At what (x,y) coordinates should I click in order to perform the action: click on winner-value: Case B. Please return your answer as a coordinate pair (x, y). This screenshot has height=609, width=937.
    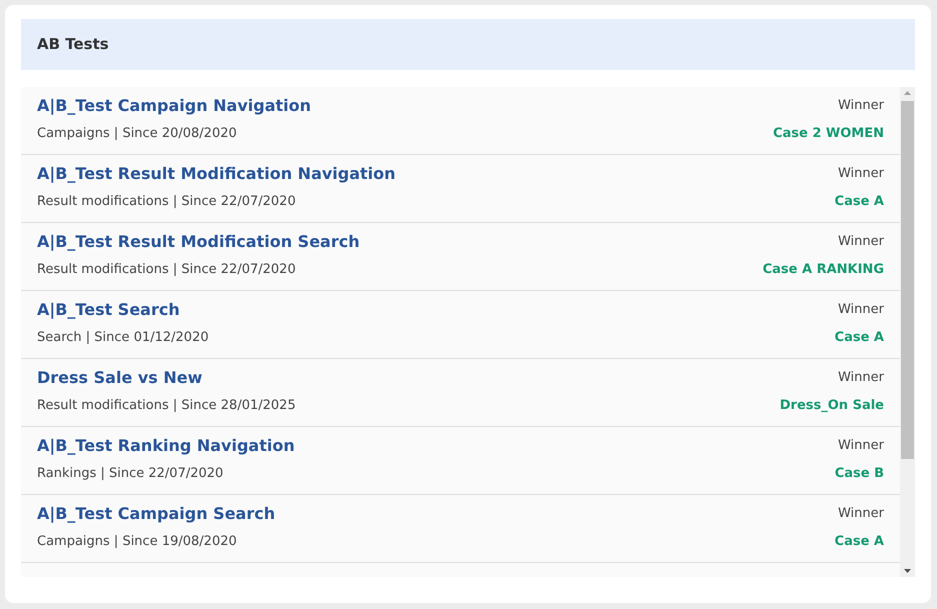
    Looking at the image, I should click on (859, 474).